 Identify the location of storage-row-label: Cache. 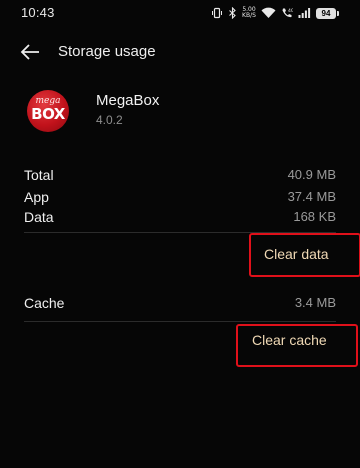
(44, 303).